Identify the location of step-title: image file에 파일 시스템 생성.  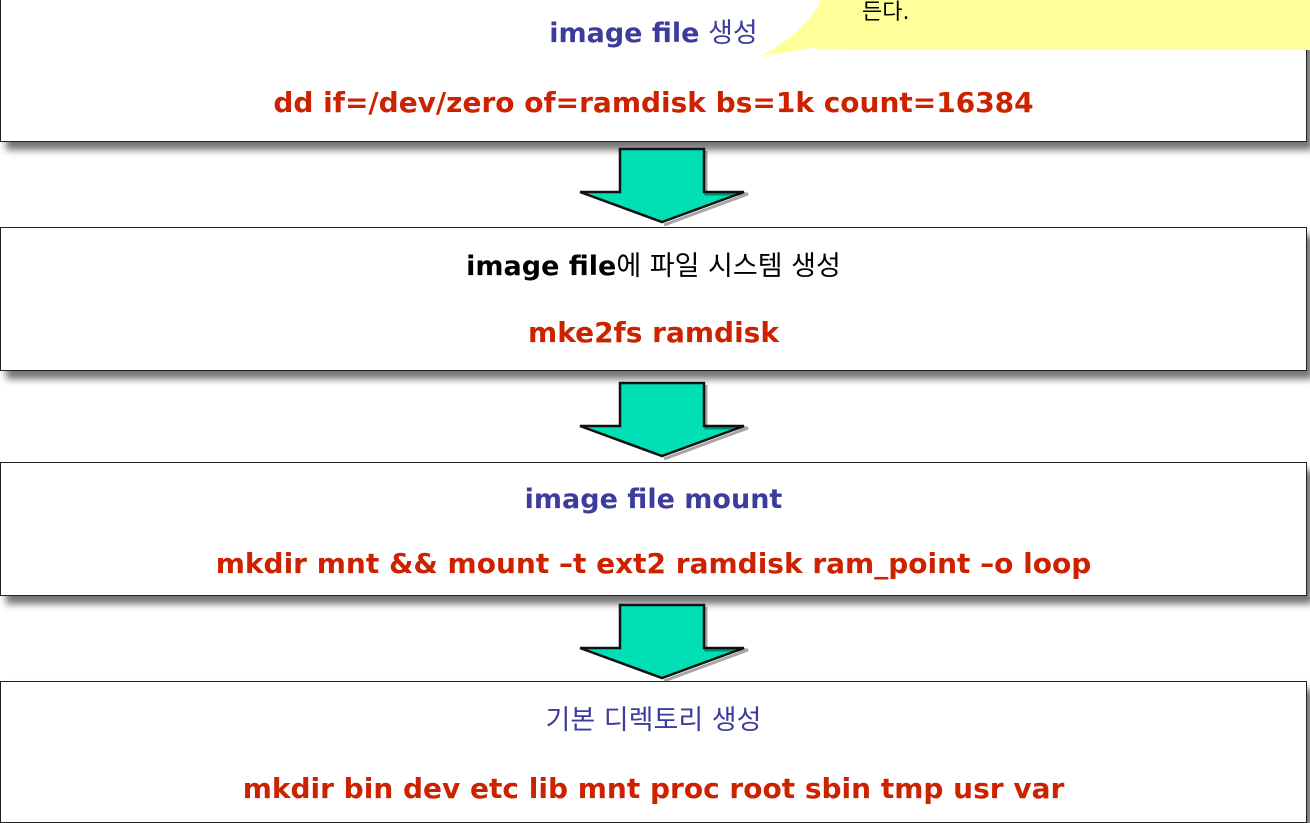
(653, 267).